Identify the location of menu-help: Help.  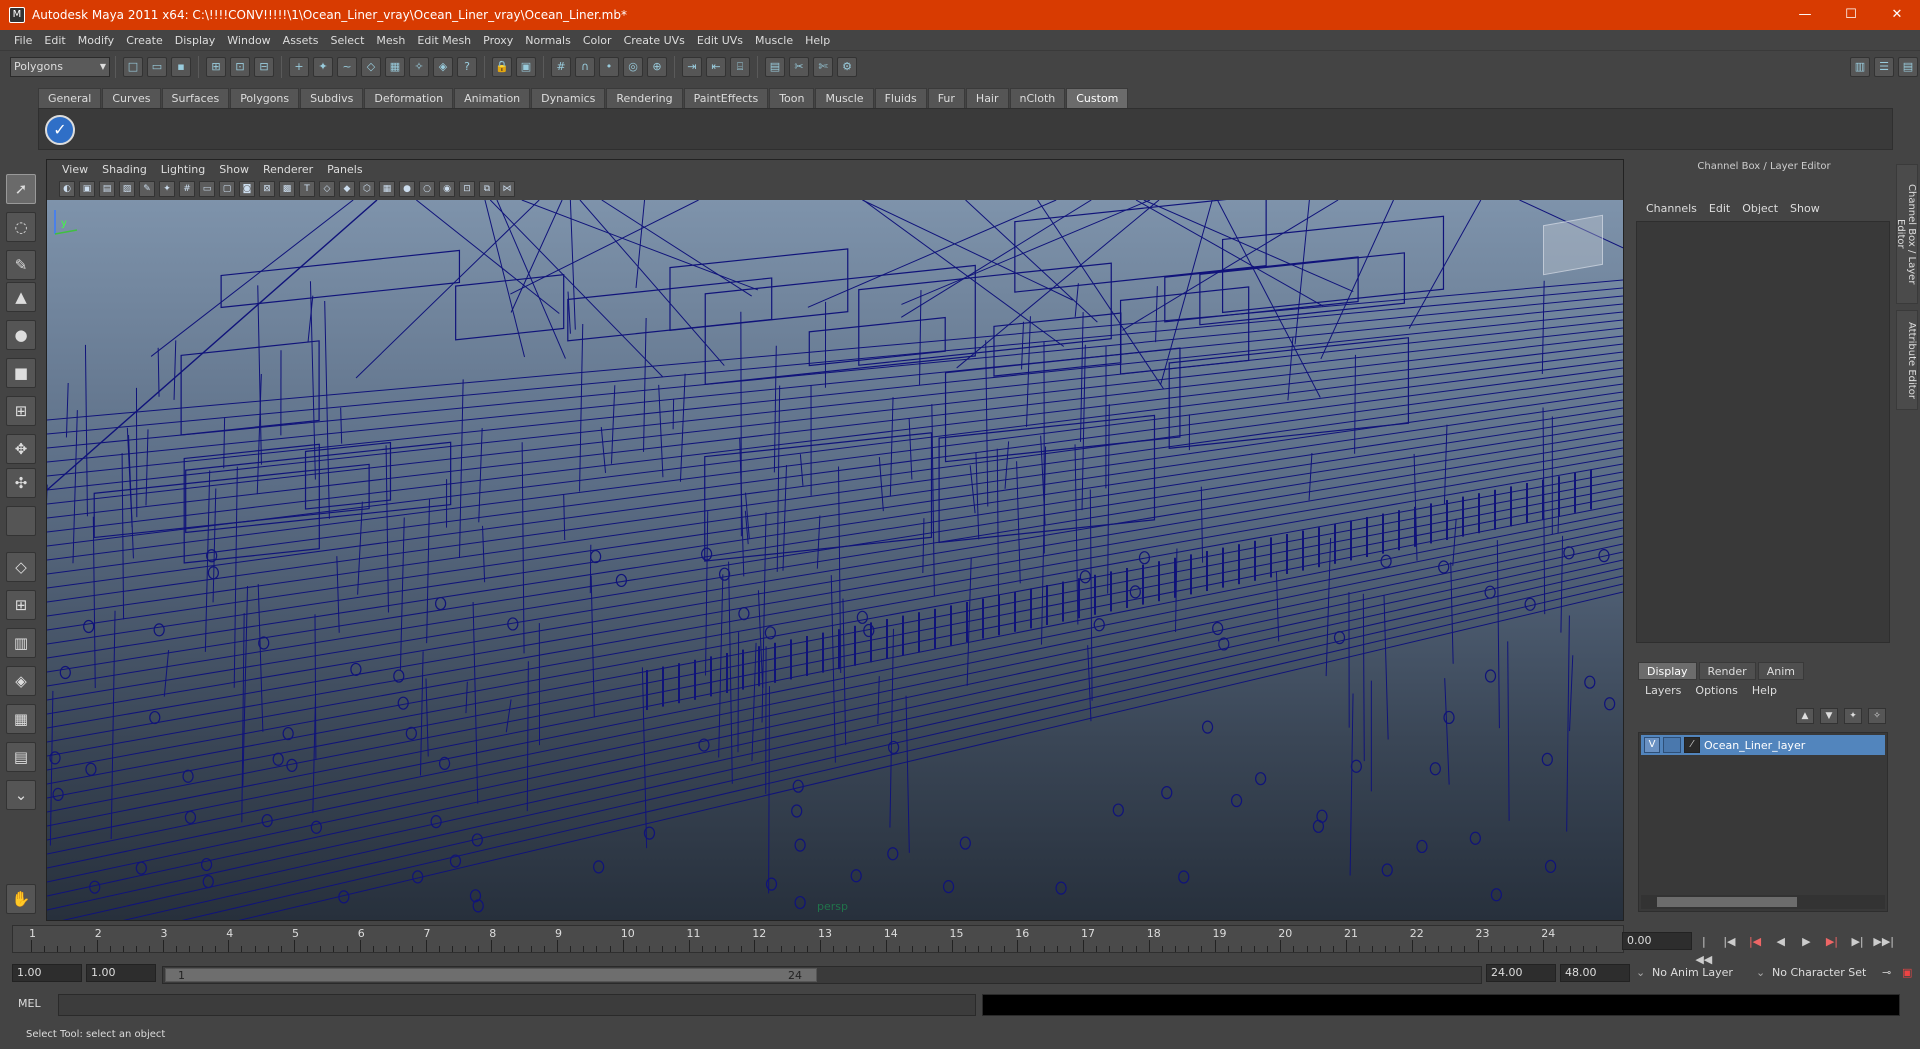
(817, 40).